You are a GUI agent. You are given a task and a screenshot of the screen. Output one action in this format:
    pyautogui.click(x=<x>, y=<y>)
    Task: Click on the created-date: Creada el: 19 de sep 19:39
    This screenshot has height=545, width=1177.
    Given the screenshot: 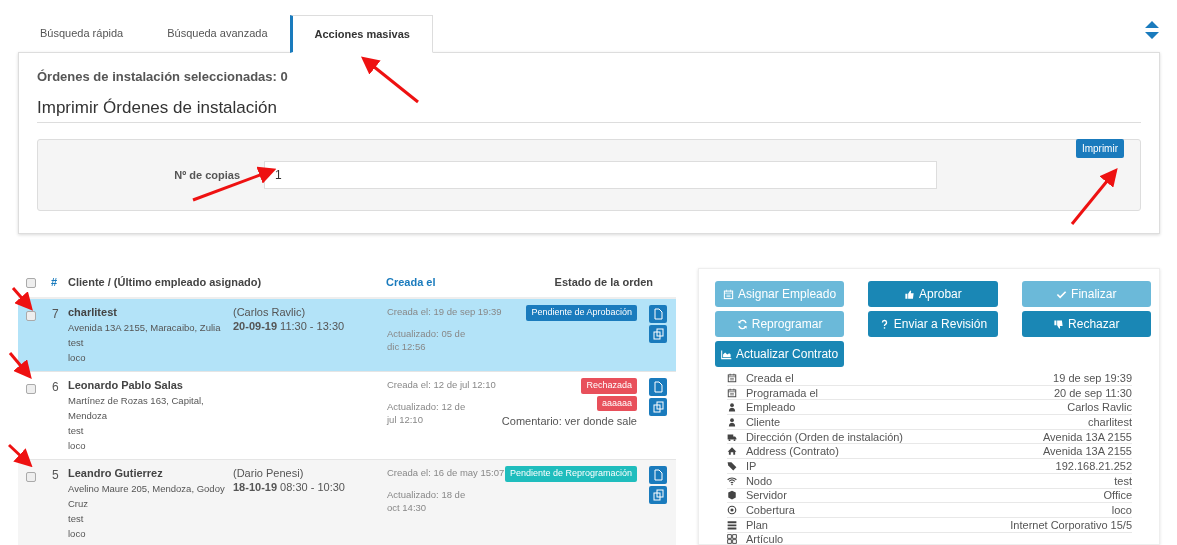 What is the action you would take?
    pyautogui.click(x=445, y=311)
    